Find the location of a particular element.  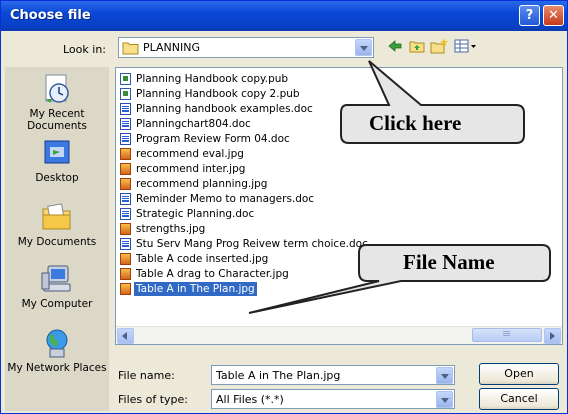

click-here-callout-text: Click here is located at coordinates (415, 123).